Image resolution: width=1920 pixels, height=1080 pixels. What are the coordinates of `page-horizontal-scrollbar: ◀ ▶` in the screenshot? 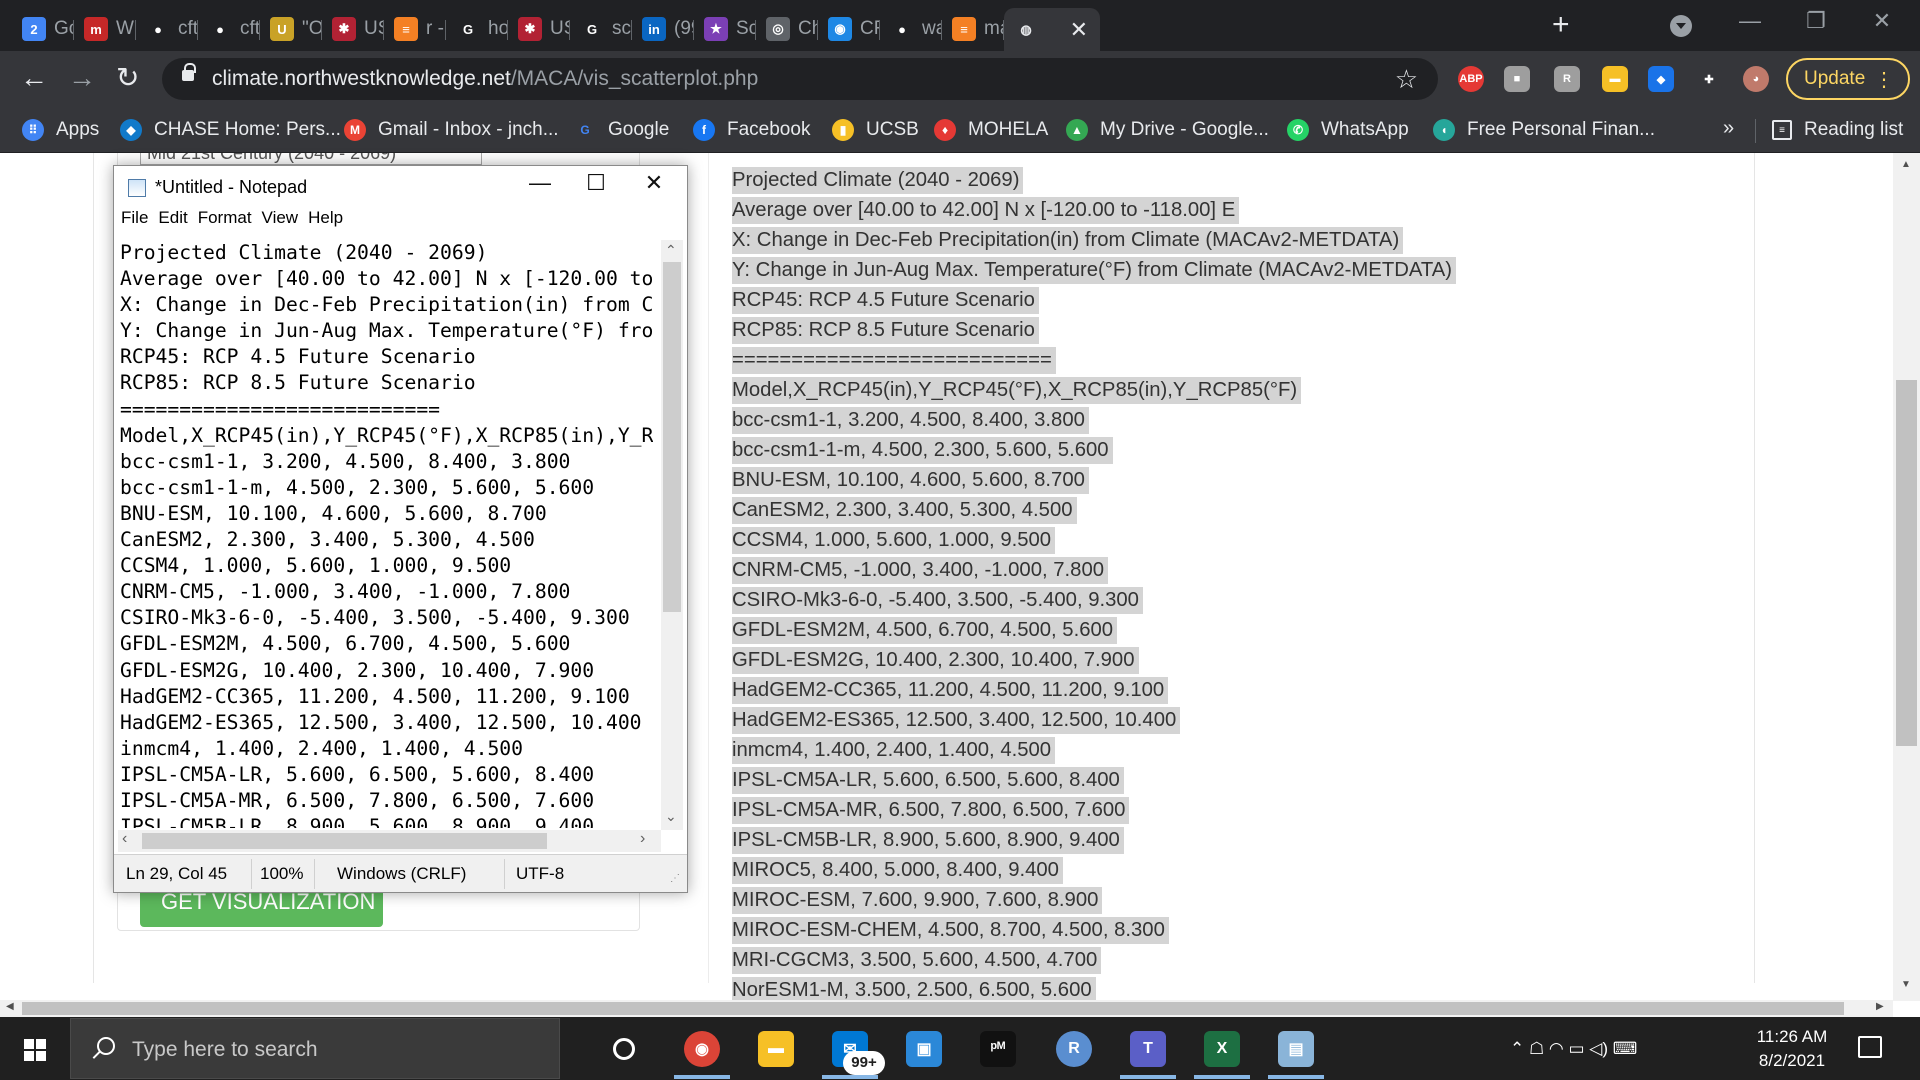 It's located at (946, 1008).